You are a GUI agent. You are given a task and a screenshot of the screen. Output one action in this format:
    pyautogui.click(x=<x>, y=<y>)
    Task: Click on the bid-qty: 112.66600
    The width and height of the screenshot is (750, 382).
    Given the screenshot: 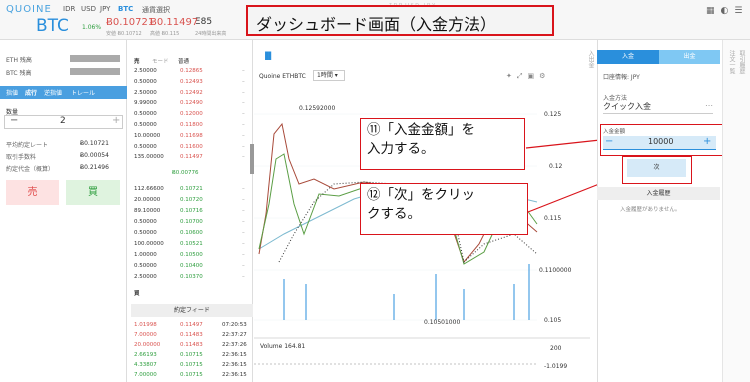 What is the action you would take?
    pyautogui.click(x=149, y=189)
    